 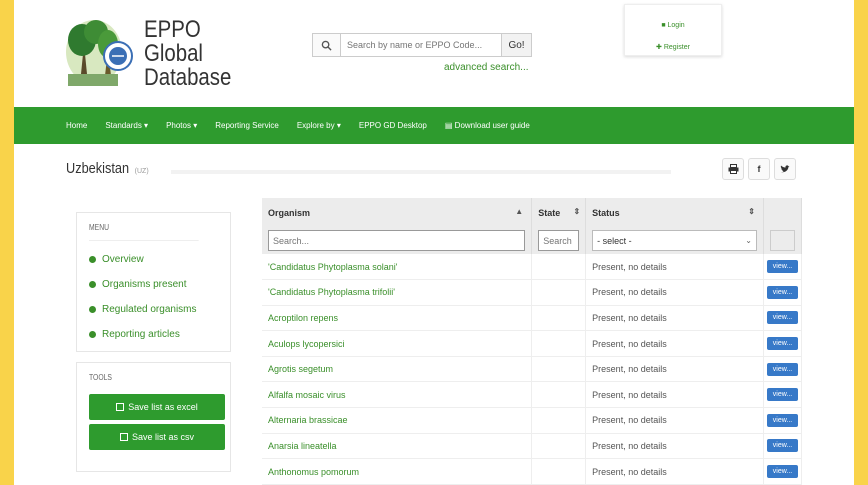 What do you see at coordinates (397, 267) in the screenshot?
I see `organism-link: 'Candidatus Phytoplasma solani'` at bounding box center [397, 267].